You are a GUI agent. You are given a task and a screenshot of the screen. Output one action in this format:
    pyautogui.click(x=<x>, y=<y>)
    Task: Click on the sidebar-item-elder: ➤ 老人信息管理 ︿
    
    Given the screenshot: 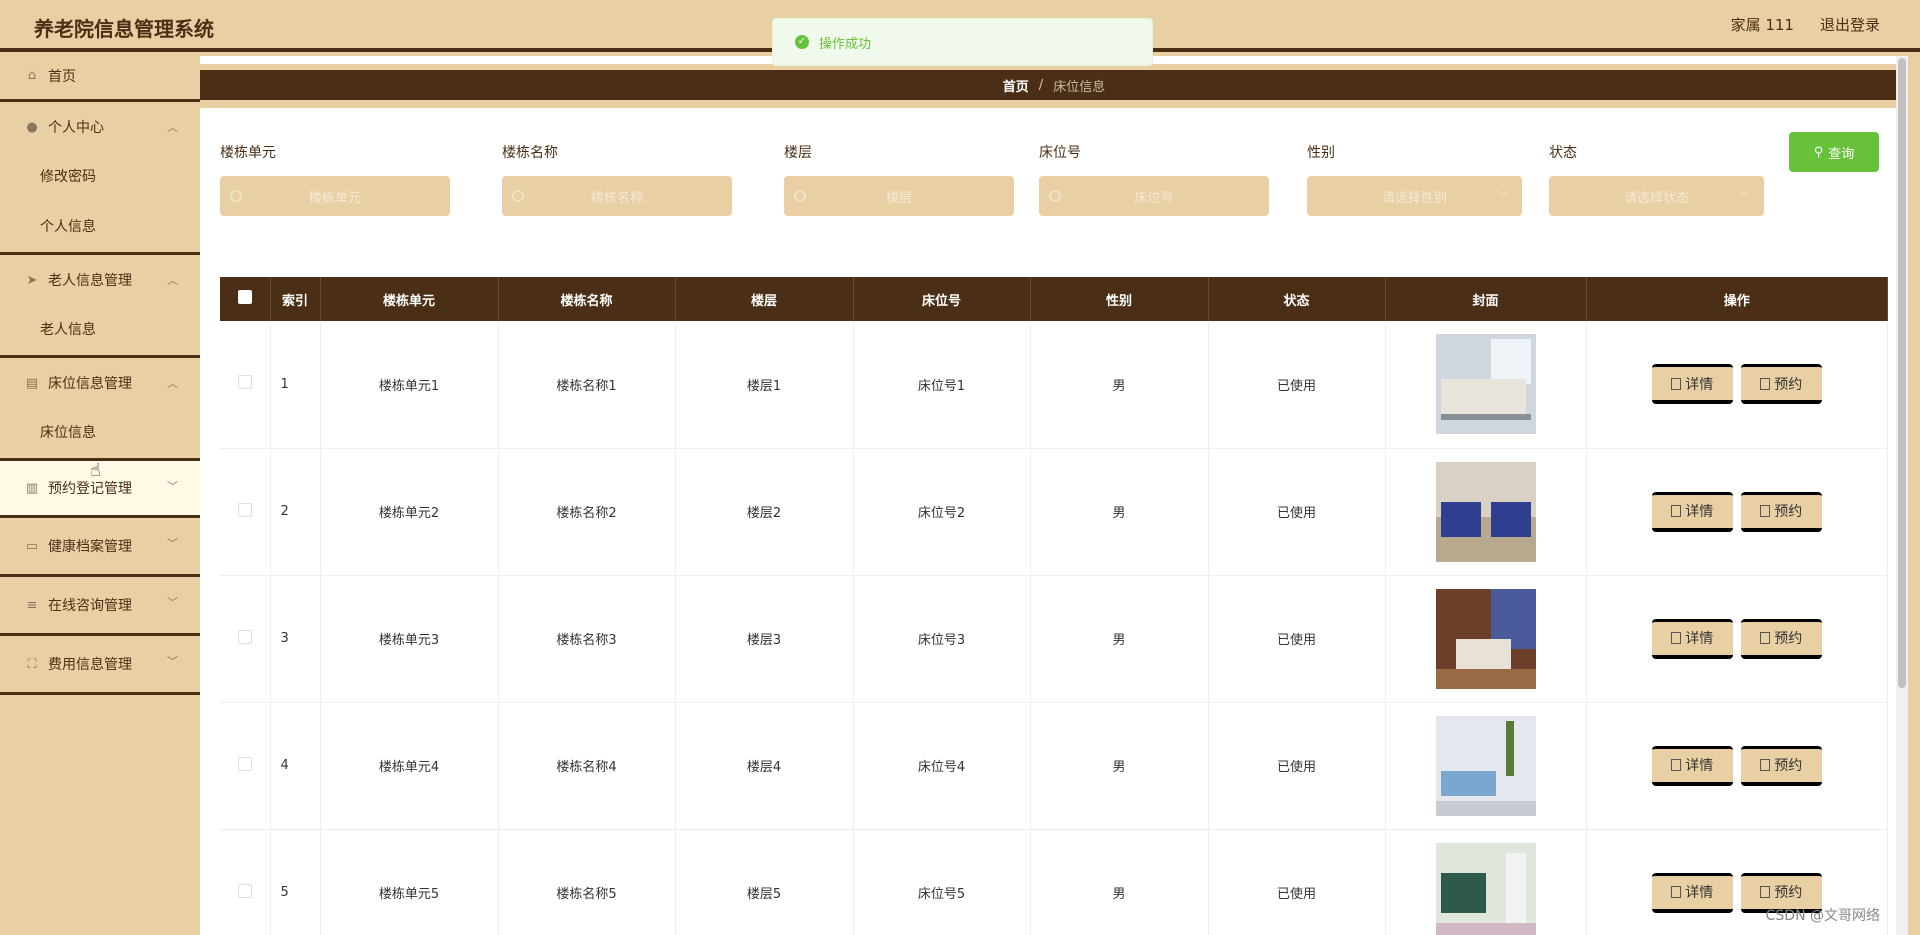 What is the action you would take?
    pyautogui.click(x=100, y=280)
    